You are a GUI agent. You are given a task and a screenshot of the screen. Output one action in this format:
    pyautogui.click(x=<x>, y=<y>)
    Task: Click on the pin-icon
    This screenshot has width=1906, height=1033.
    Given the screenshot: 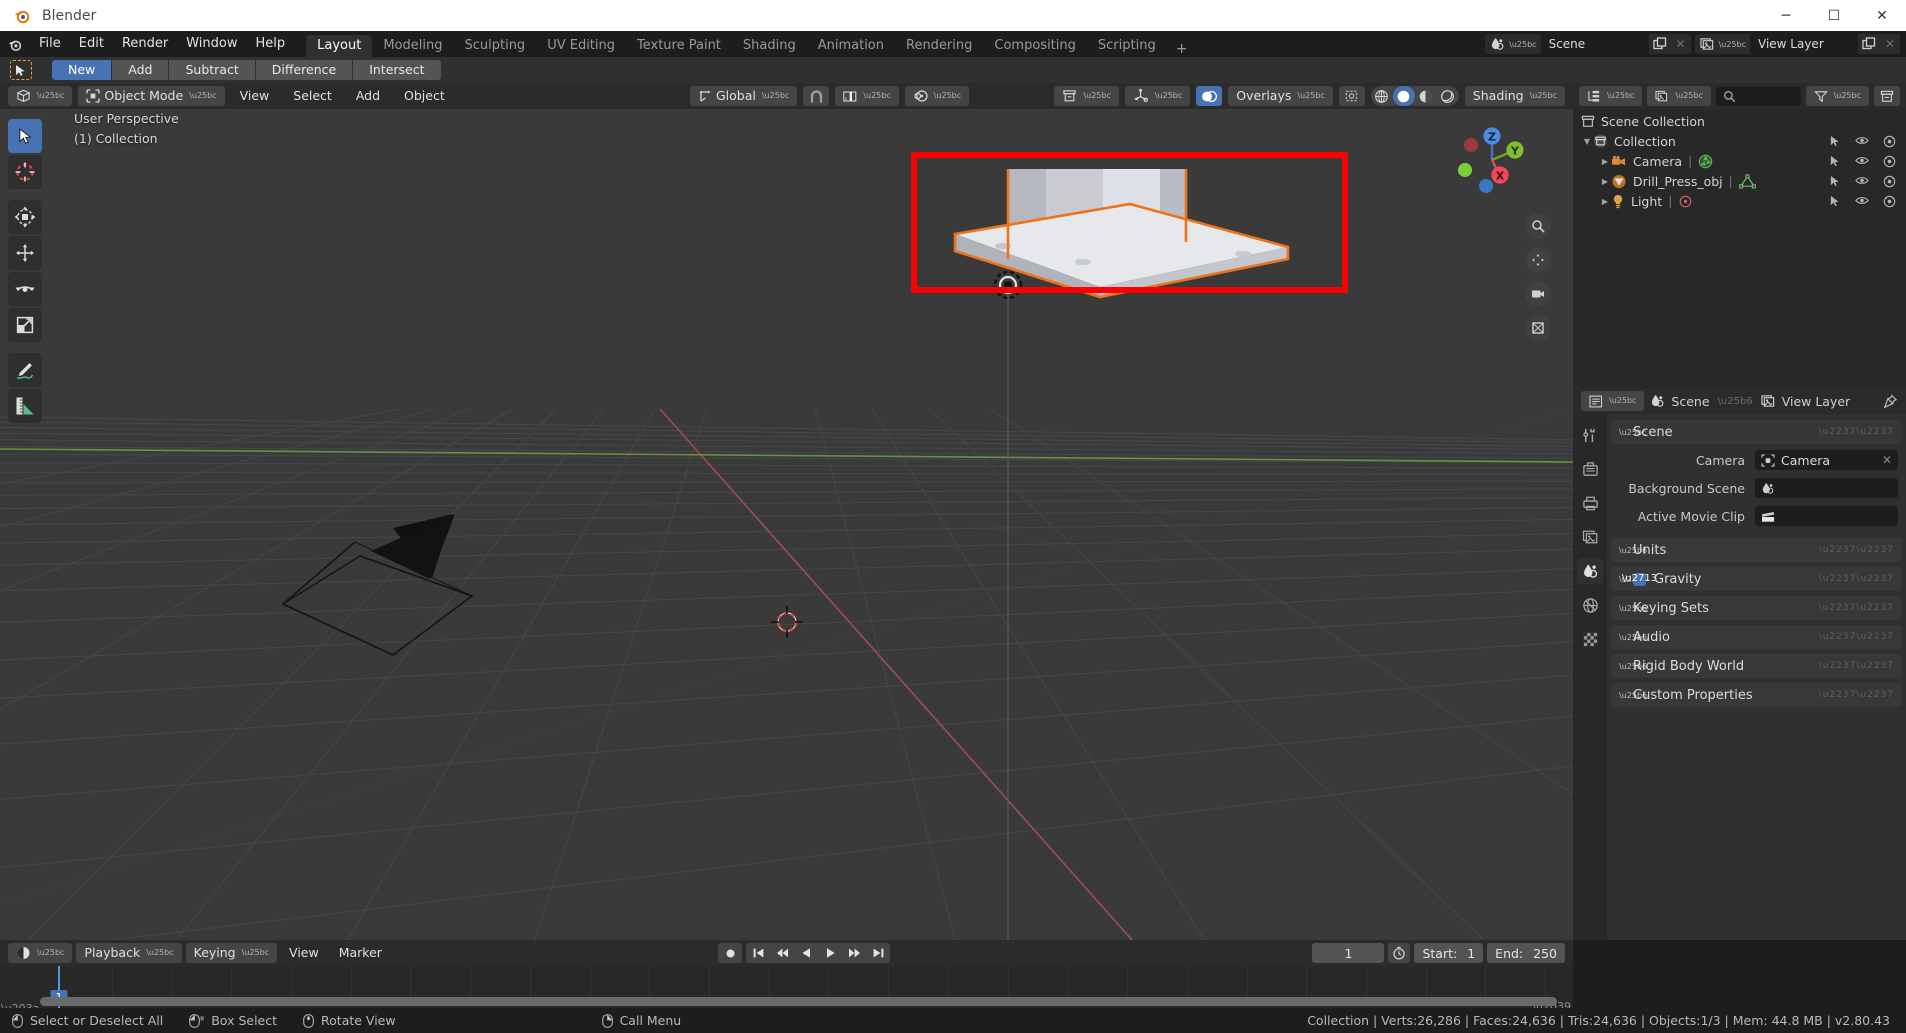 What is the action you would take?
    pyautogui.click(x=1890, y=401)
    